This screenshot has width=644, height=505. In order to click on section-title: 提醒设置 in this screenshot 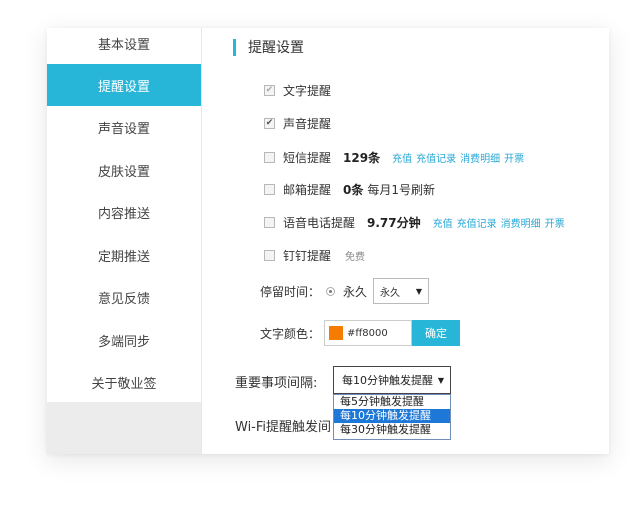, I will do `click(268, 47)`.